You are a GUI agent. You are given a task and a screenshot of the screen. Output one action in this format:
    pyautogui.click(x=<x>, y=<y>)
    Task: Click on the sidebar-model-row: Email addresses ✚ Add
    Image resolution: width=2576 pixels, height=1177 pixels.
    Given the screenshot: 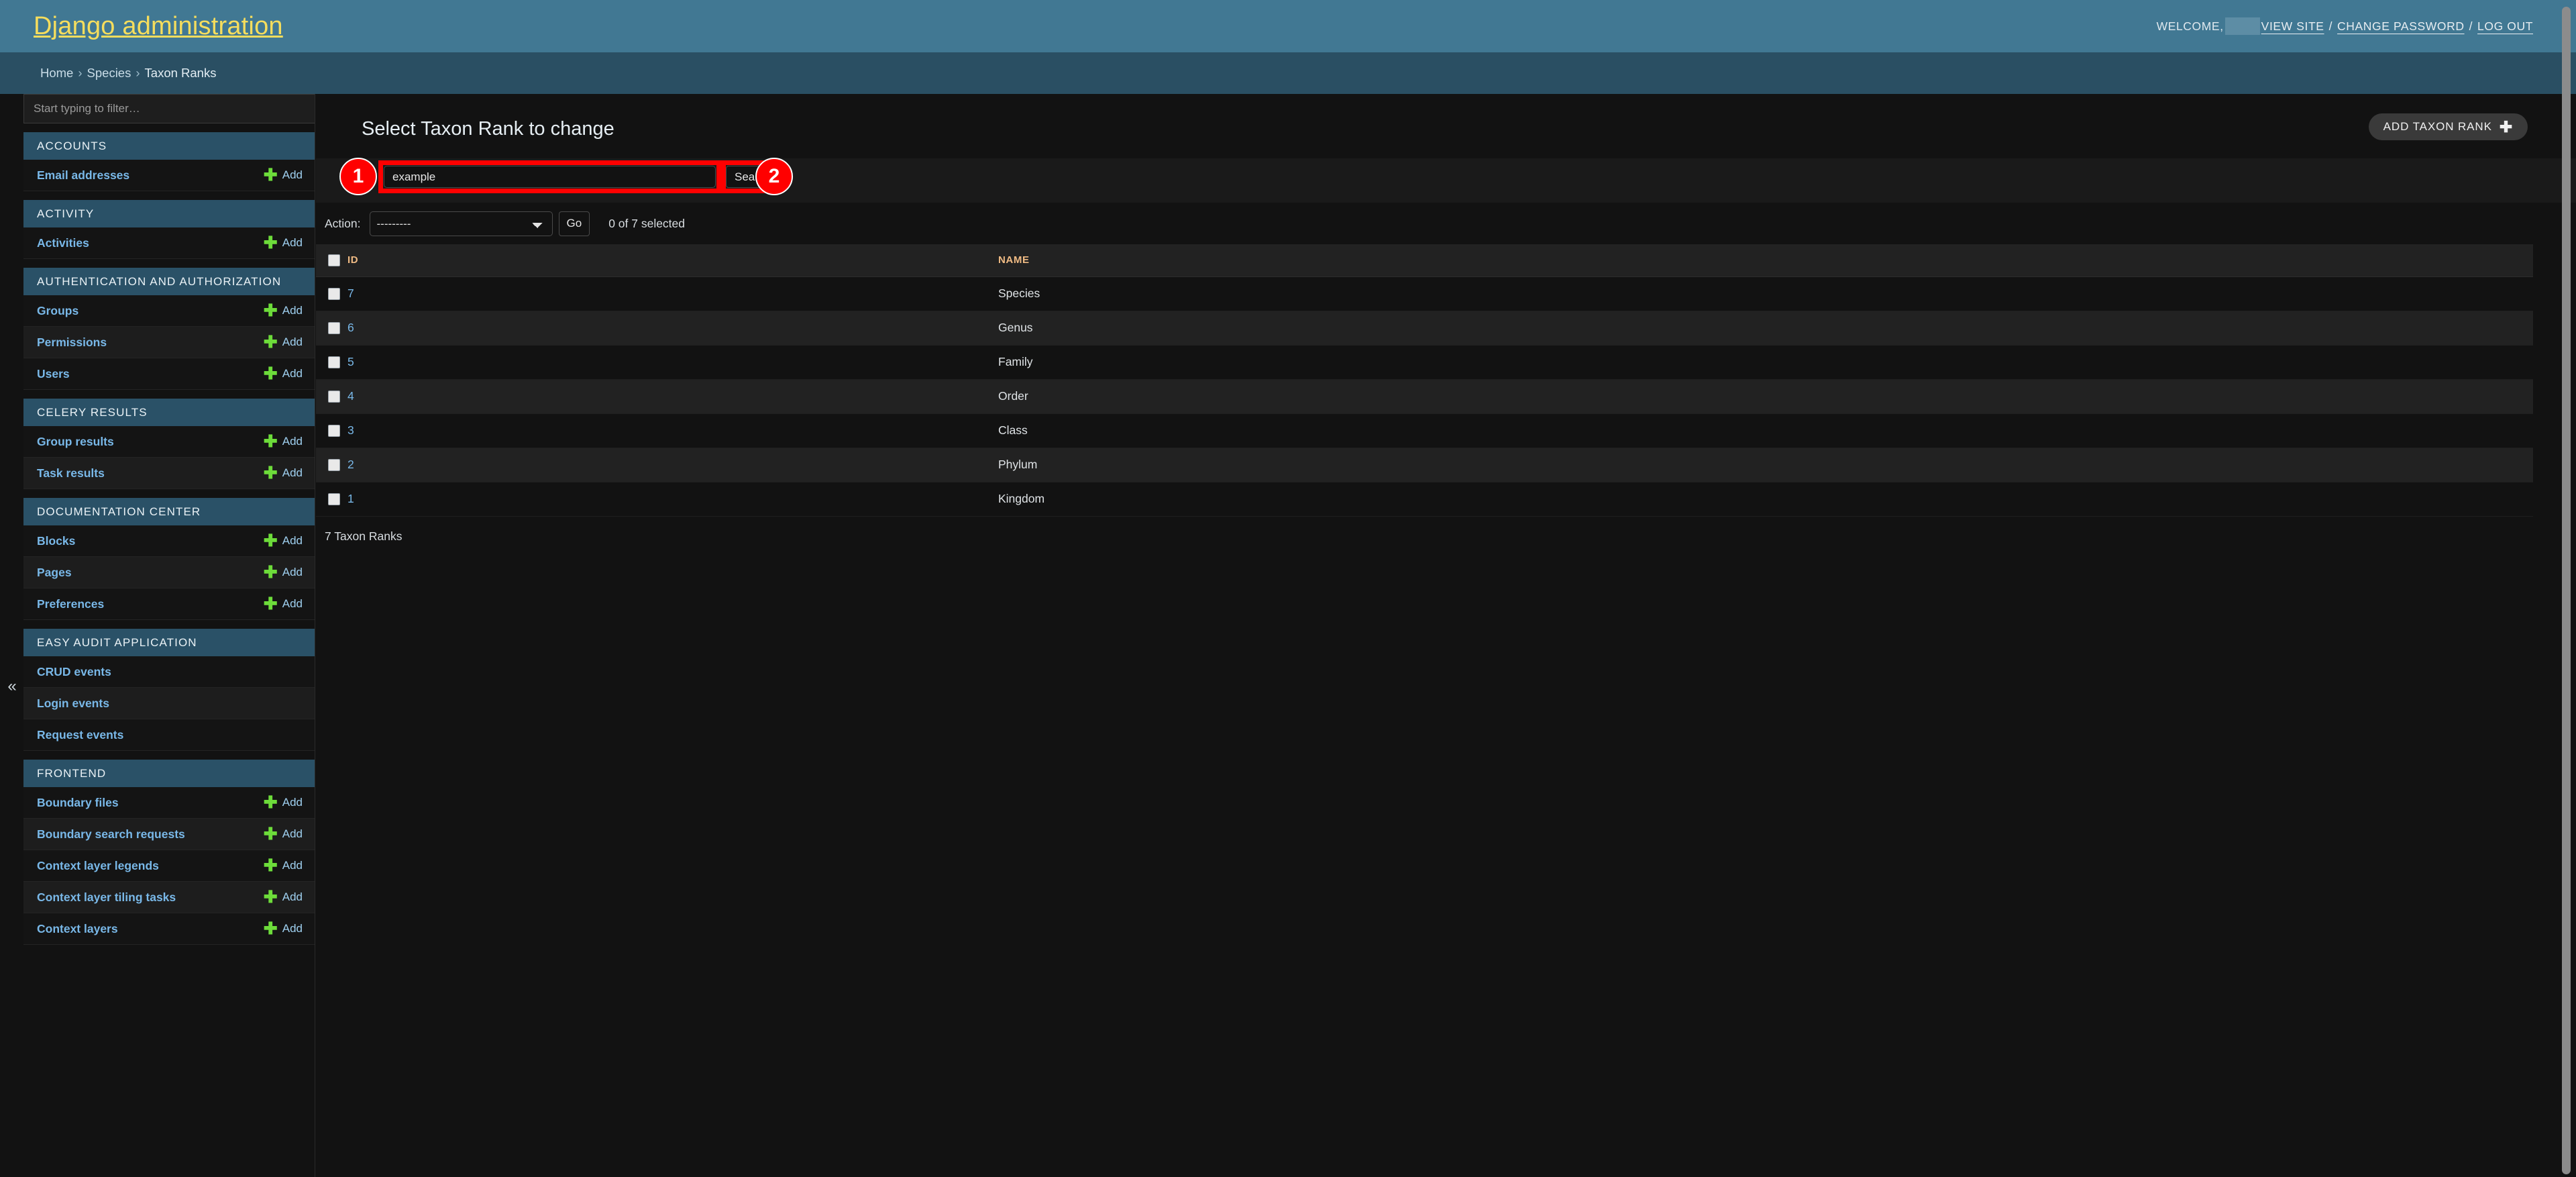 What is the action you would take?
    pyautogui.click(x=169, y=175)
    